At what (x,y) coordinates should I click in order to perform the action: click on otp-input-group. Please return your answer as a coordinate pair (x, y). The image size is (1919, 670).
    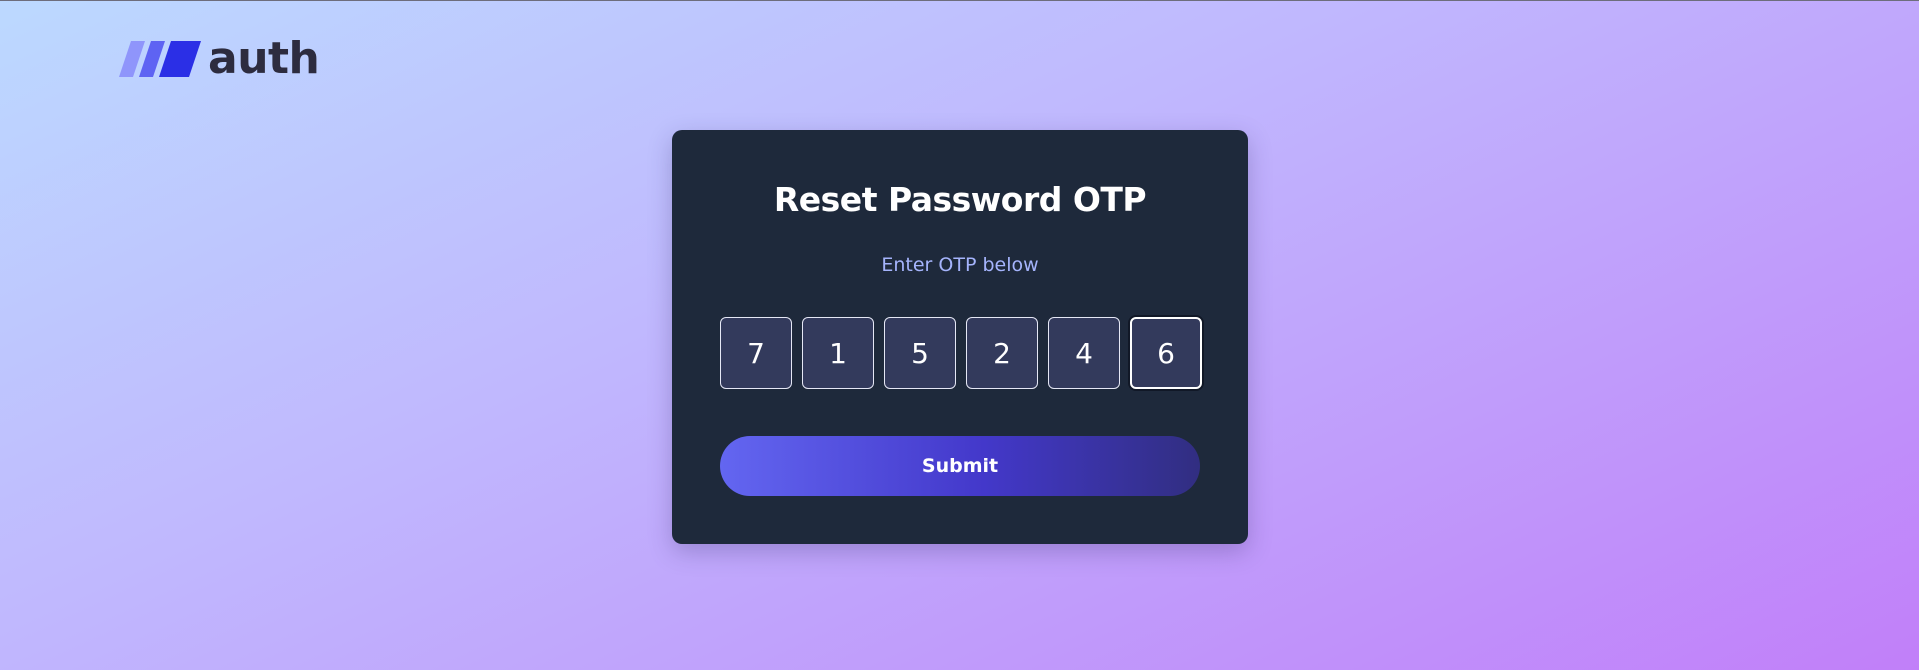
    Looking at the image, I should click on (961, 353).